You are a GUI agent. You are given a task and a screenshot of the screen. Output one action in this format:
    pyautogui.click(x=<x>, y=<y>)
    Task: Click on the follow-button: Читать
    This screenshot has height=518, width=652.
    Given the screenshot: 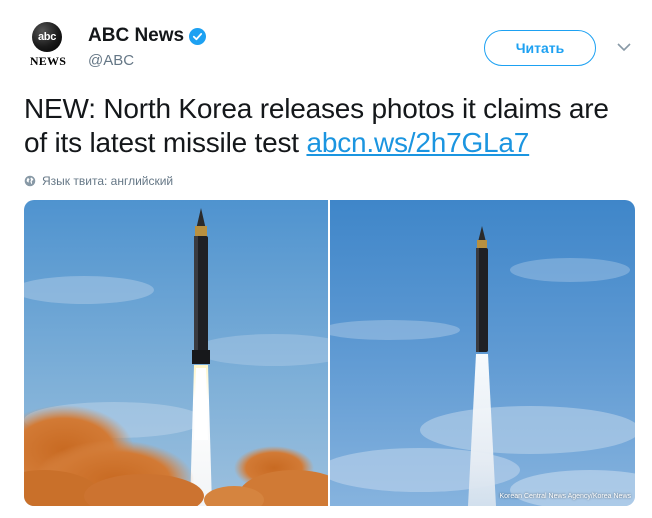 What is the action you would take?
    pyautogui.click(x=540, y=48)
    